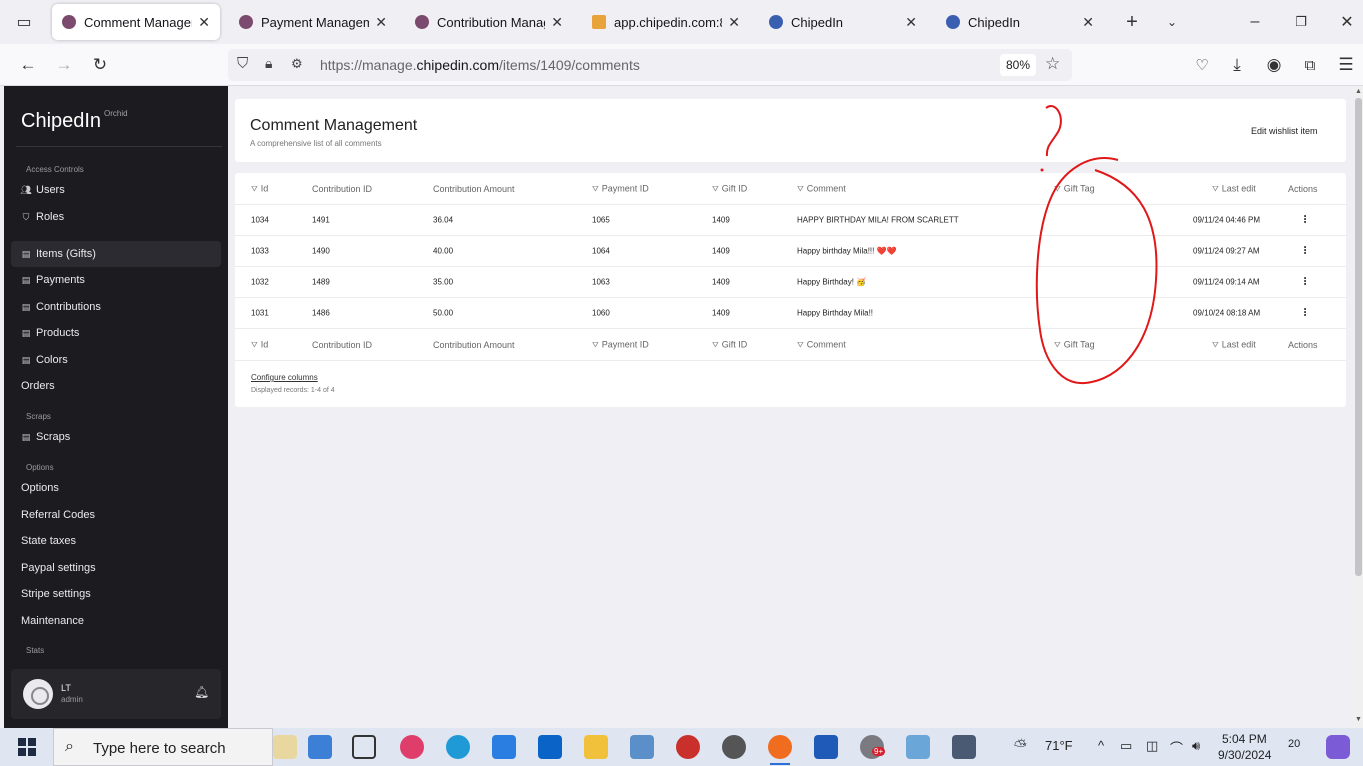  I want to click on sidebar-item-state-taxes: State taxes, so click(116, 541).